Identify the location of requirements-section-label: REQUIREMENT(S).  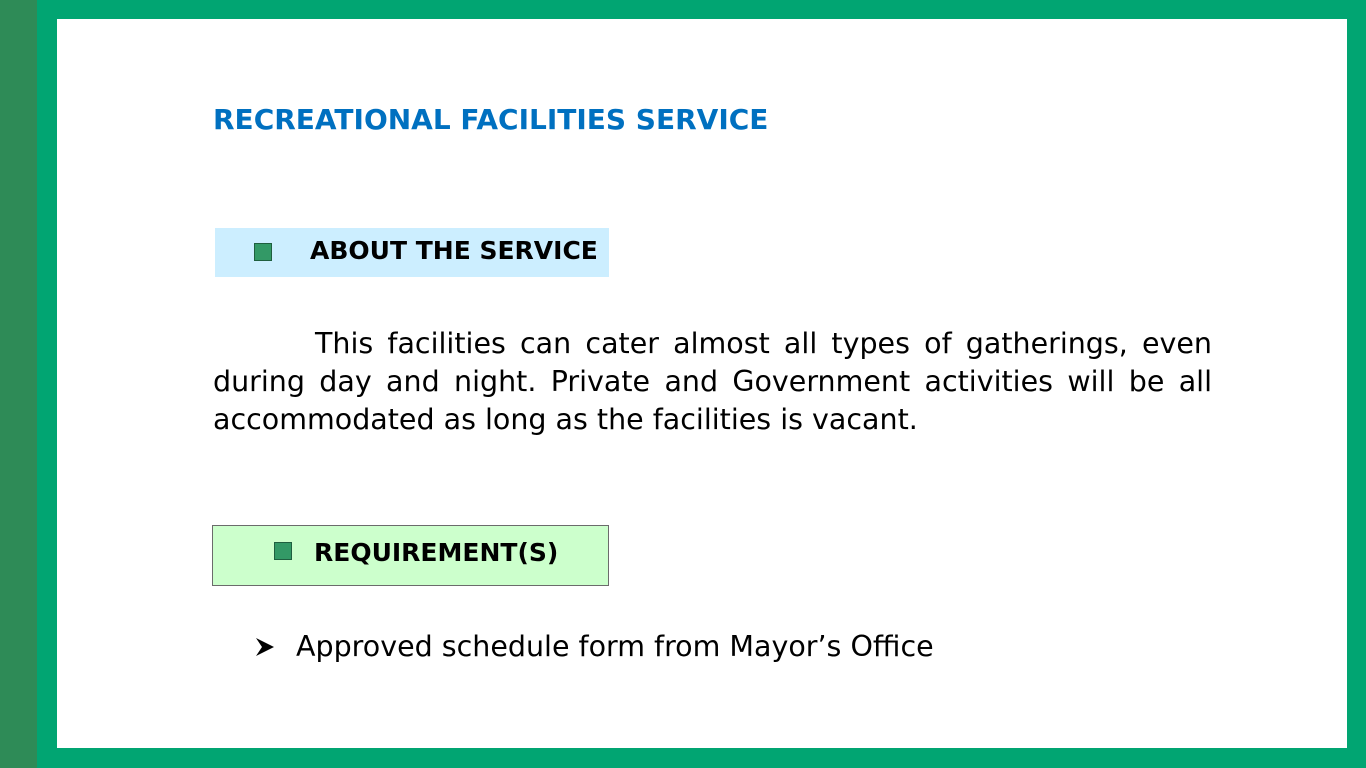
(436, 552).